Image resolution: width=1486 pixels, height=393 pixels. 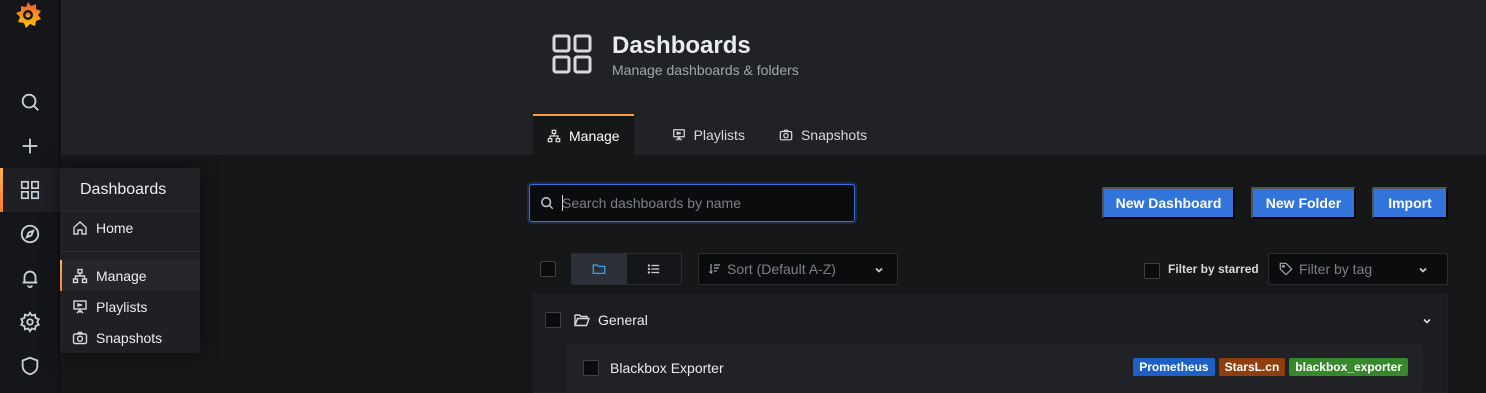 I want to click on tab-label: Playlists, so click(x=719, y=134).